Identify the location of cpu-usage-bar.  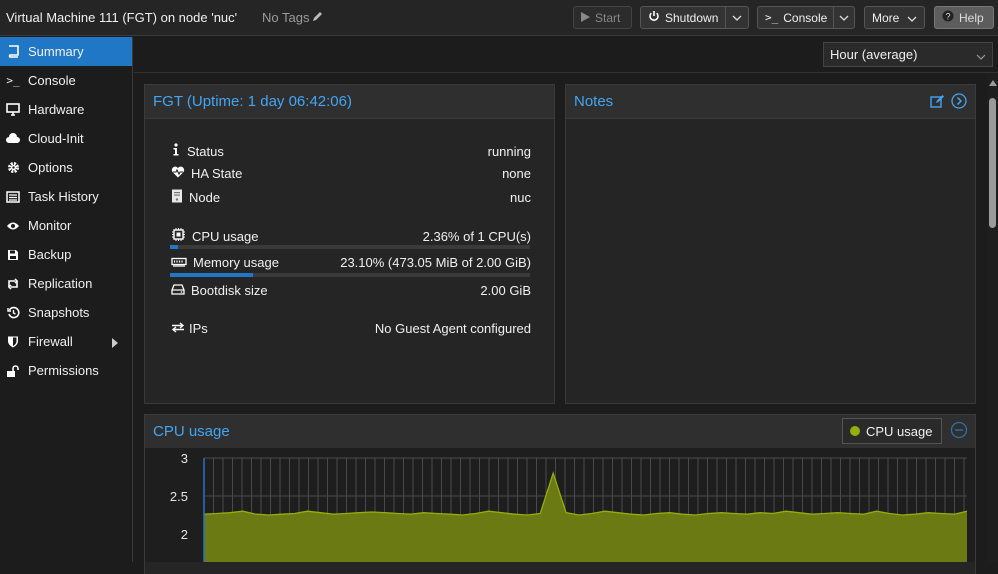
(350, 247).